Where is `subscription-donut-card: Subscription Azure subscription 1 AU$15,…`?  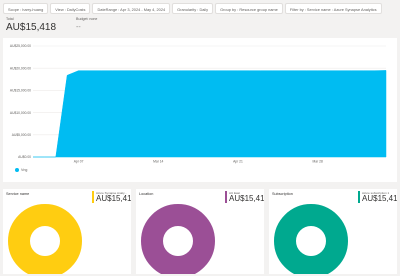
subscription-donut-card: Subscription Azure subscription 1 AU$15,… is located at coordinates (333, 231).